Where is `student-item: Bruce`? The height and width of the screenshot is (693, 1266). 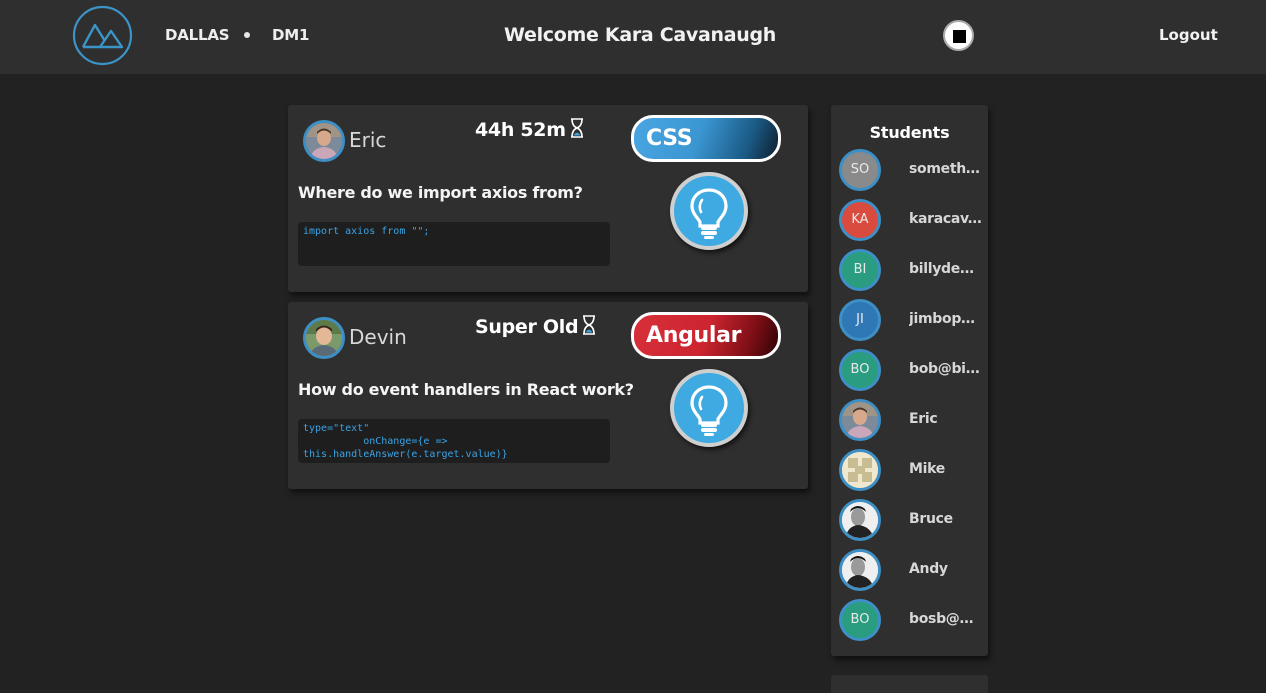
student-item: Bruce is located at coordinates (911, 520).